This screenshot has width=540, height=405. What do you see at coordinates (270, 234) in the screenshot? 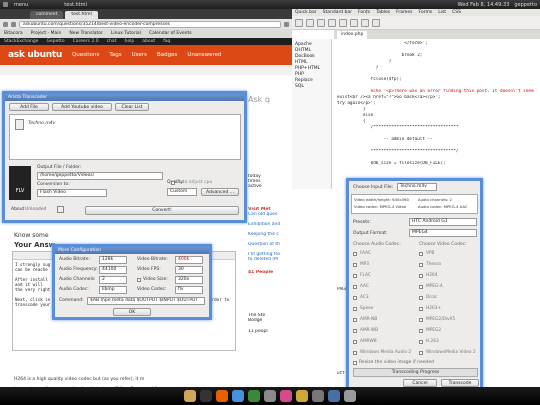
I see `meta-link: Keeping the c` at bounding box center [270, 234].